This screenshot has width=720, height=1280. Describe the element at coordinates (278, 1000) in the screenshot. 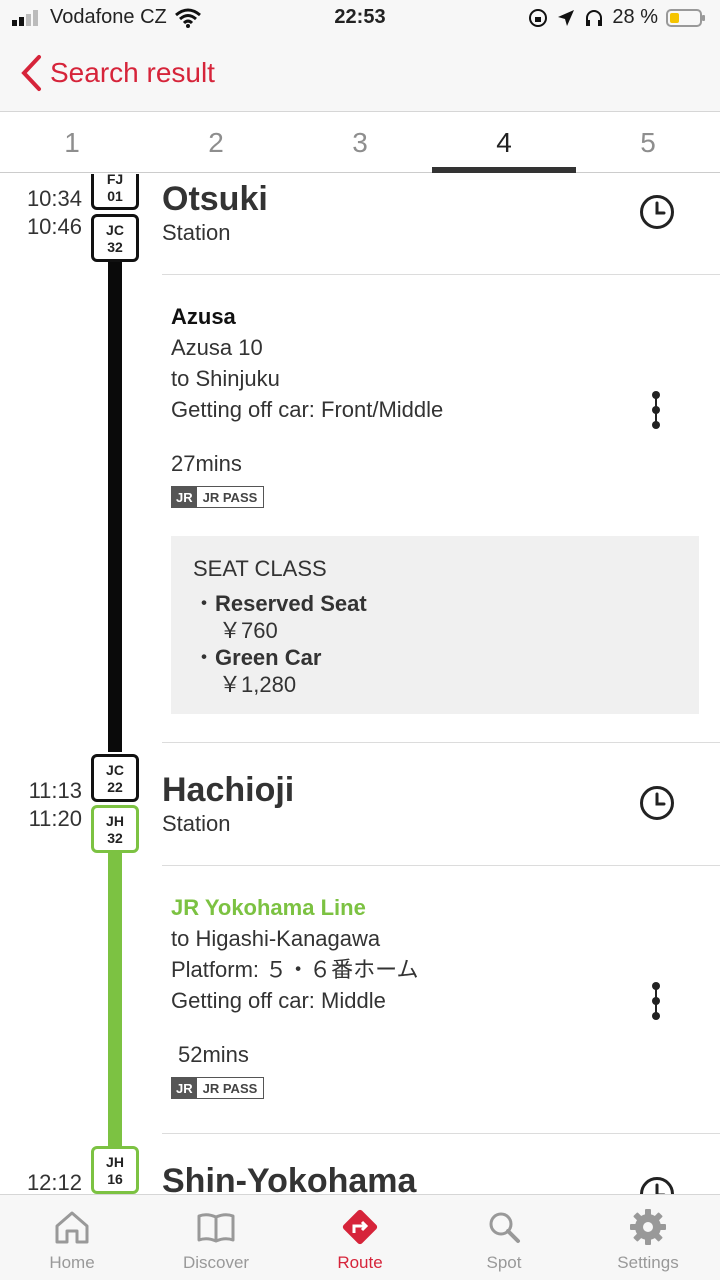

I see `getting-off-car: Getting off car: Middle` at that location.